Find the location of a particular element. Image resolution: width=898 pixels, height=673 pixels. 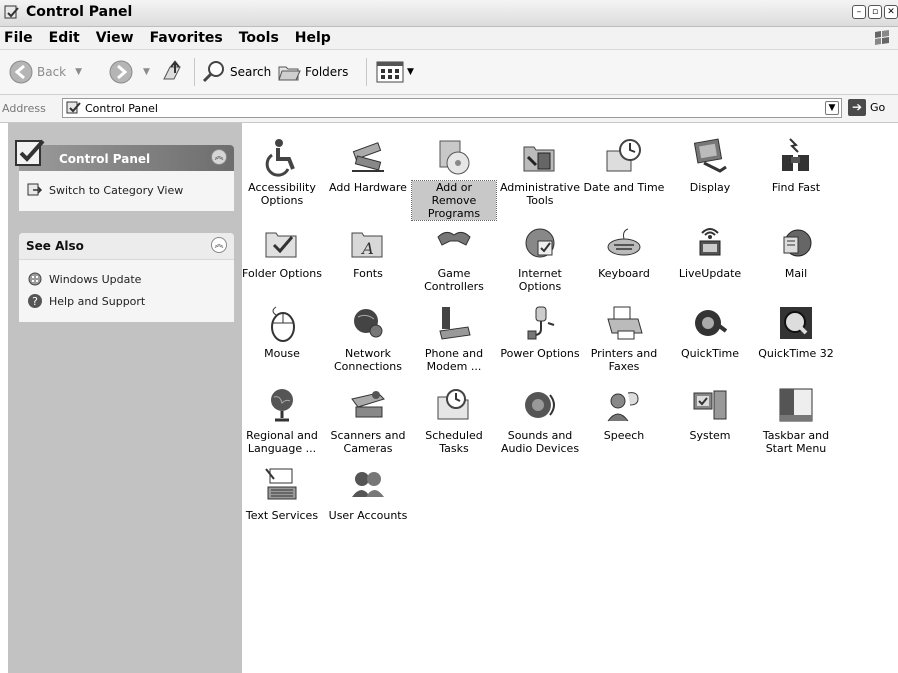

item-administrative-tools: Administrative Tools is located at coordinates (540, 172).